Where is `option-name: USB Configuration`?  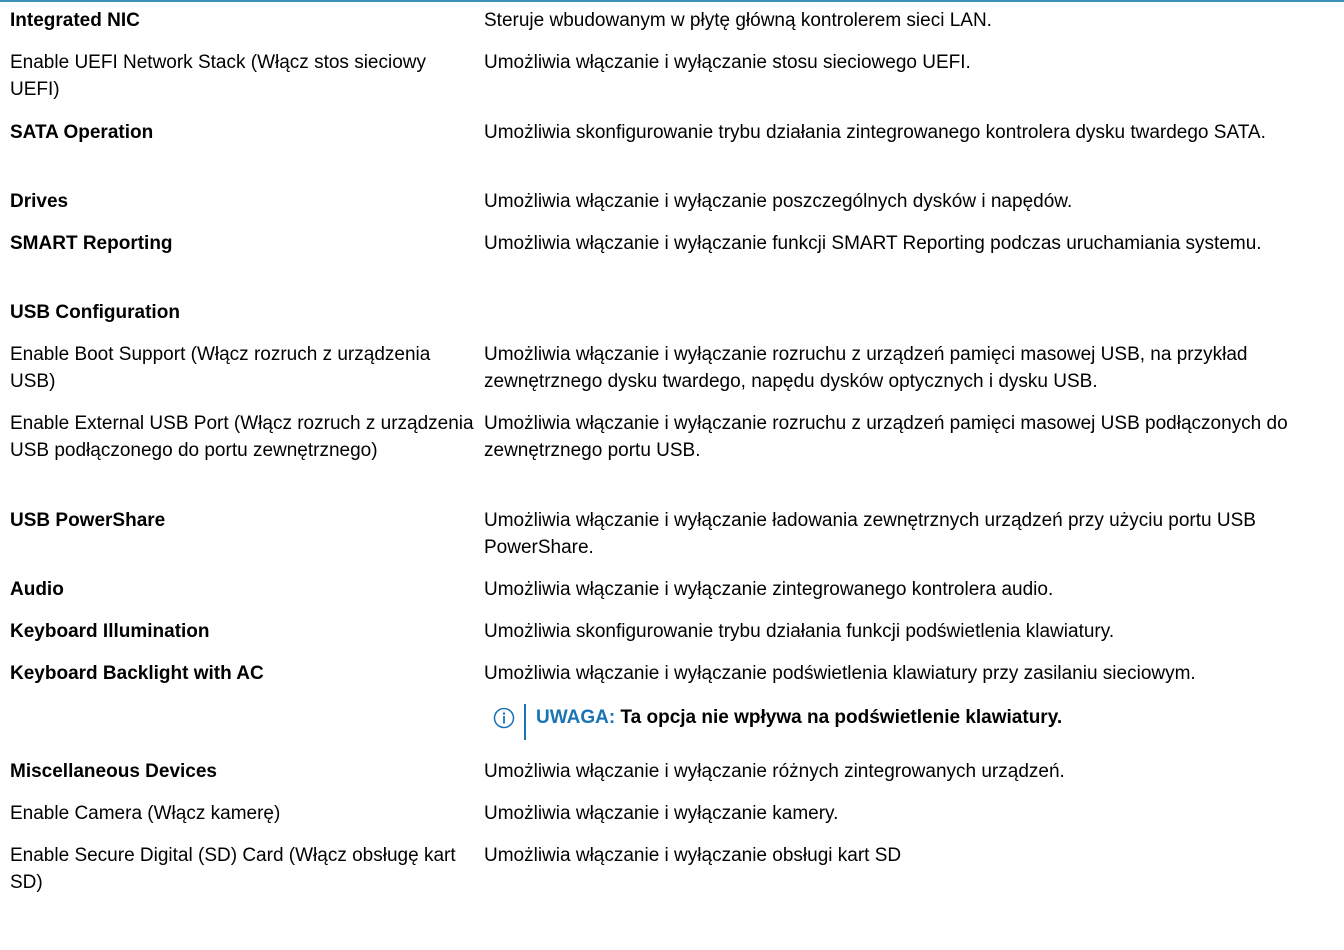 option-name: USB Configuration is located at coordinates (95, 312).